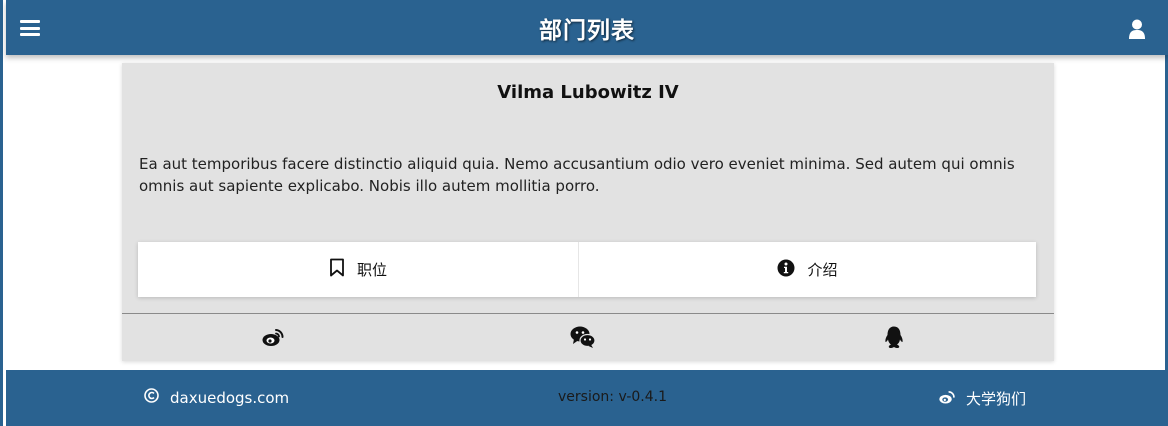 The image size is (1168, 426). I want to click on wechat-icon, so click(583, 337).